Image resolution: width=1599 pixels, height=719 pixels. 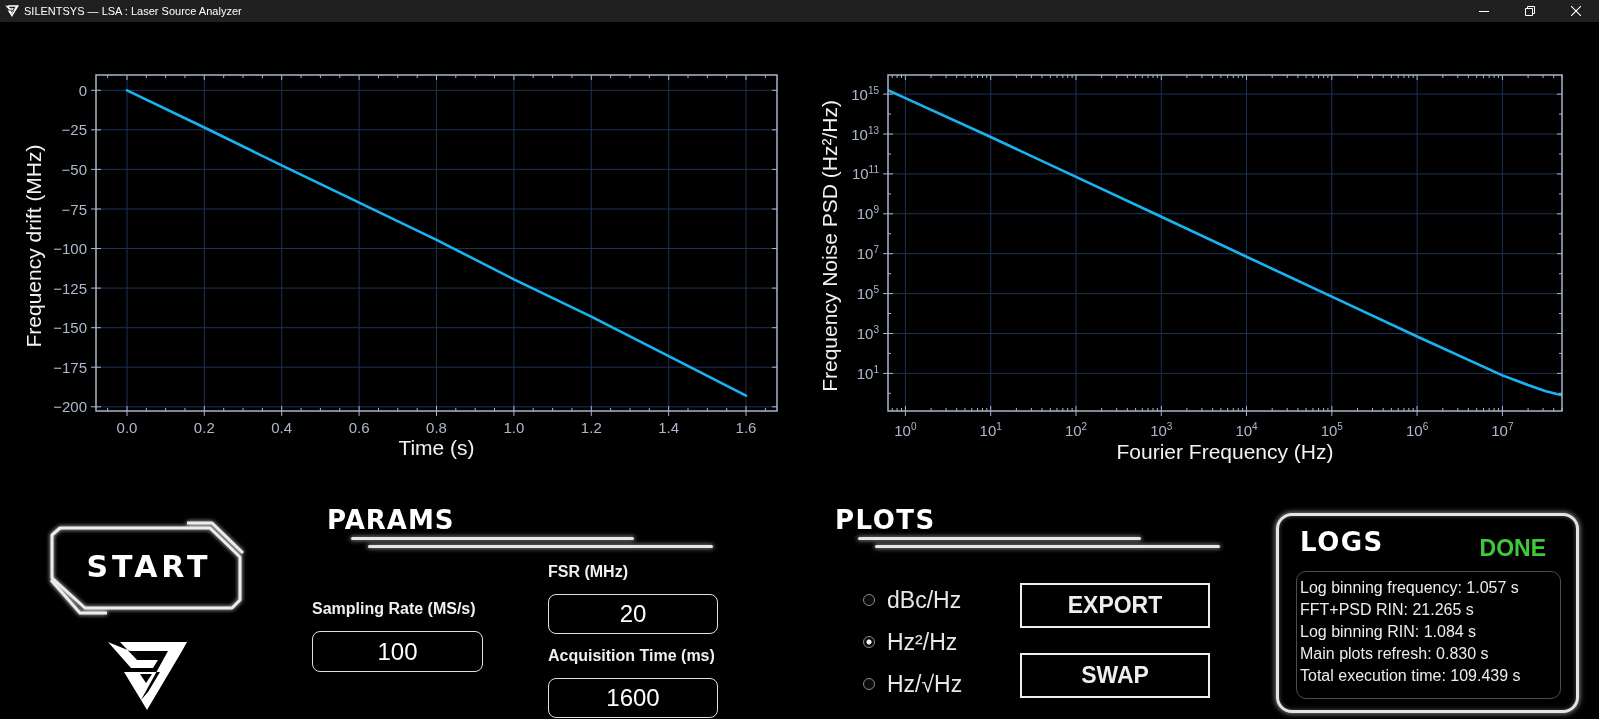 I want to click on tick-label: 0.2, so click(x=204, y=428).